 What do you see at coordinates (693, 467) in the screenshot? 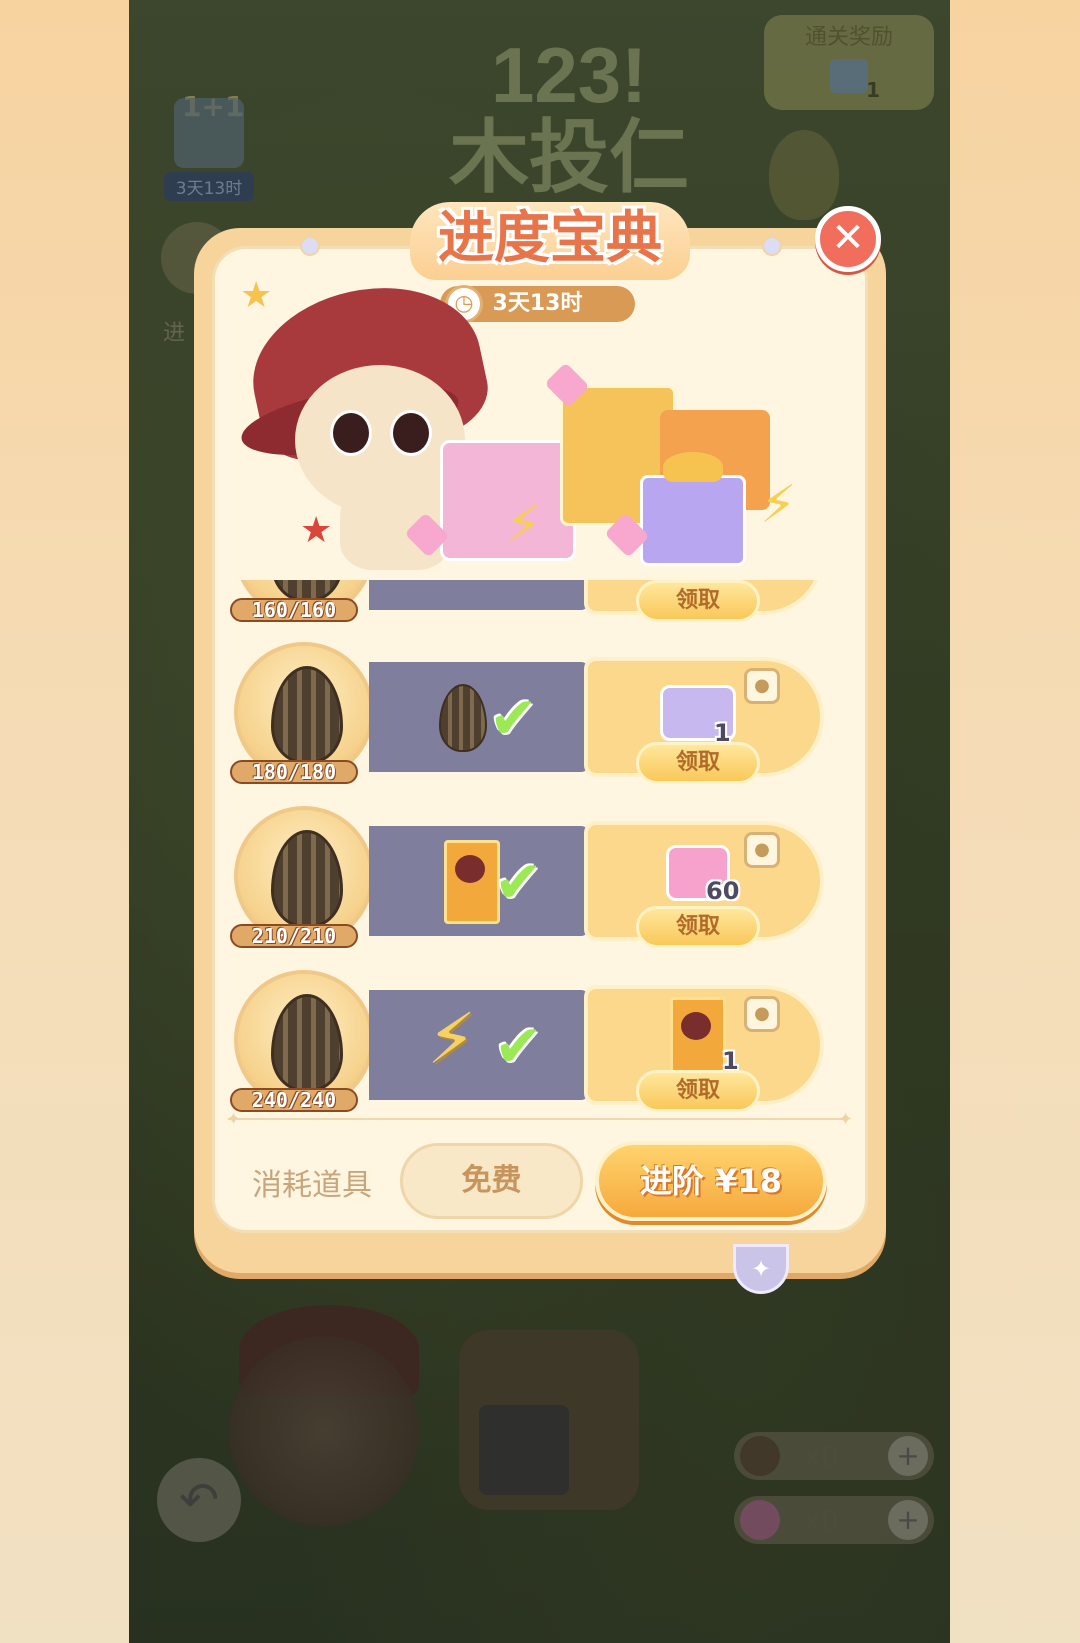
I see `bow-icon` at bounding box center [693, 467].